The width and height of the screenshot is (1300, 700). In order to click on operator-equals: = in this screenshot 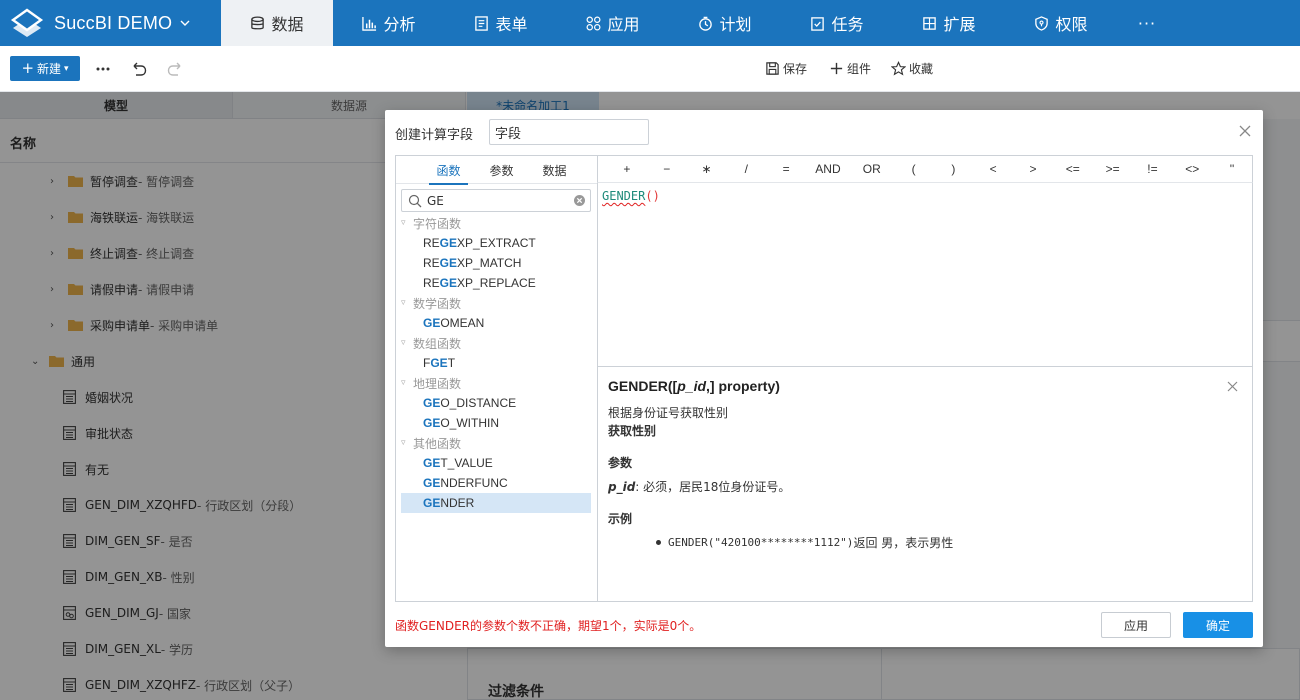, I will do `click(786, 169)`.